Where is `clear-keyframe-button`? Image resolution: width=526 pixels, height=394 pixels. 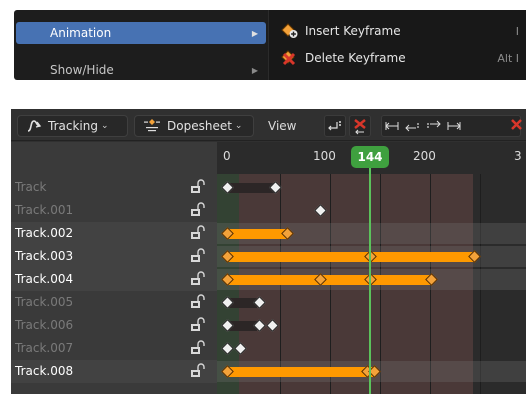 clear-keyframe-button is located at coordinates (360, 126).